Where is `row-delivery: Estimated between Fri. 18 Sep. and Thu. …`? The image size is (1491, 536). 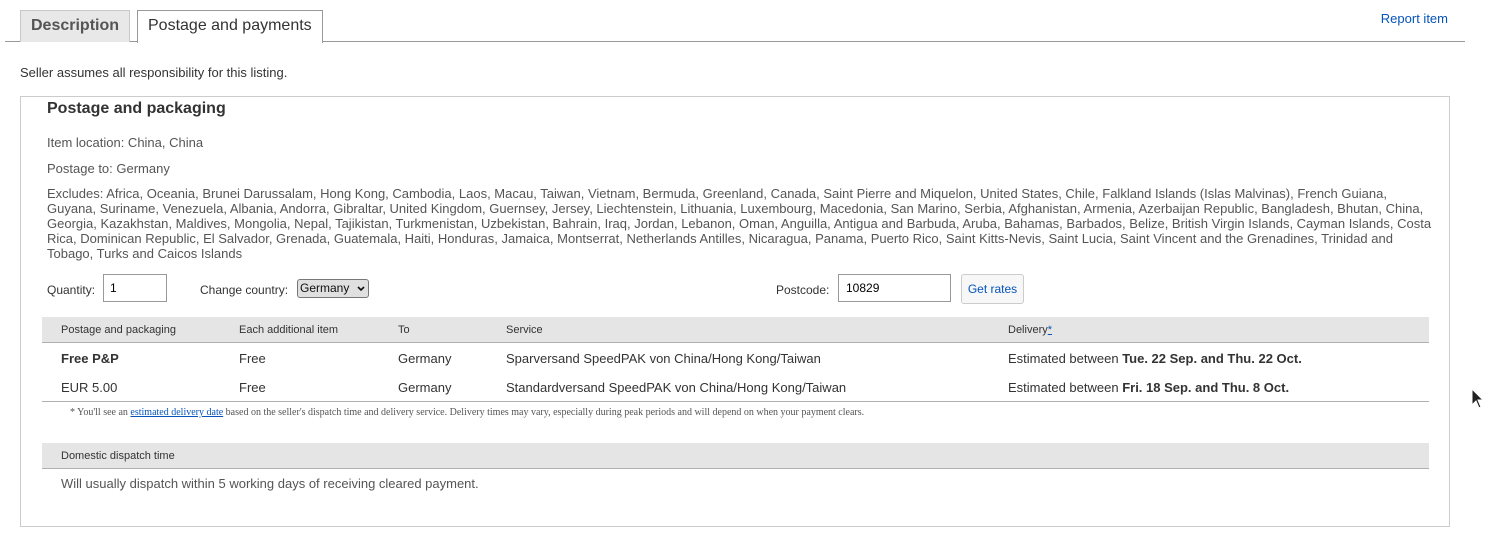 row-delivery: Estimated between Fri. 18 Sep. and Thu. … is located at coordinates (1148, 387).